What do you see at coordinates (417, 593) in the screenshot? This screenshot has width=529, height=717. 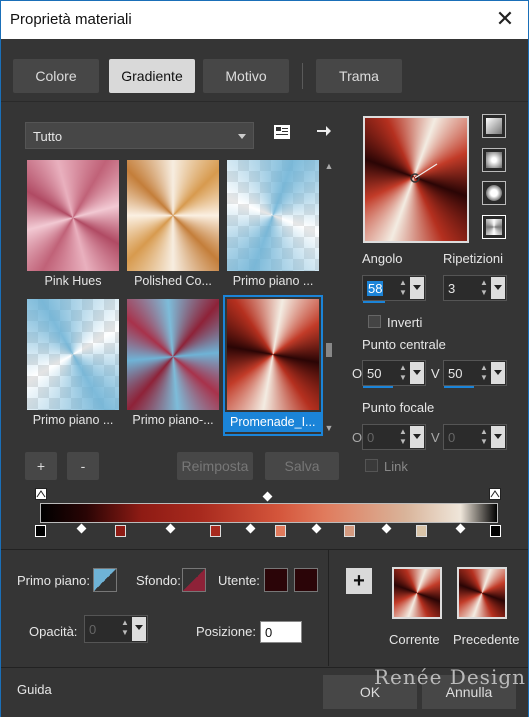 I see `current-preview` at bounding box center [417, 593].